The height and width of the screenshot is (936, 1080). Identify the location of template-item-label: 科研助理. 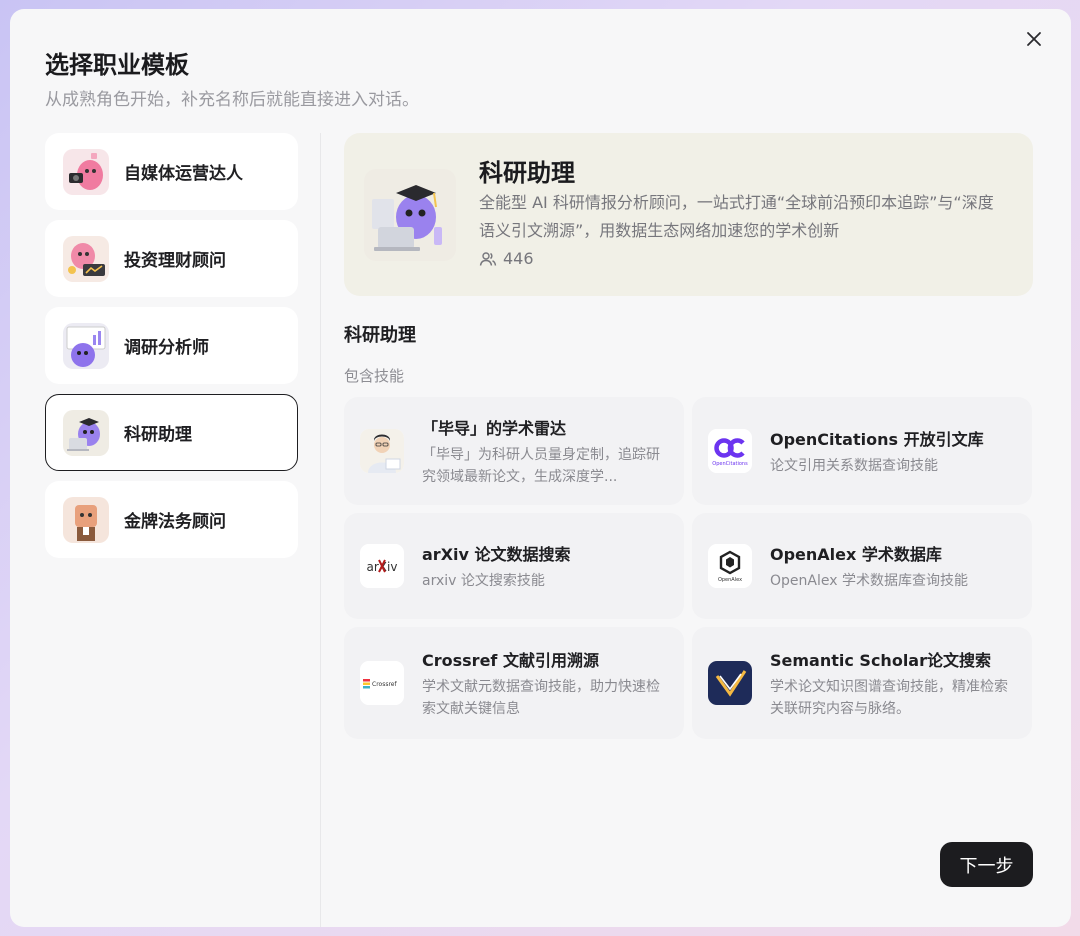
(158, 435).